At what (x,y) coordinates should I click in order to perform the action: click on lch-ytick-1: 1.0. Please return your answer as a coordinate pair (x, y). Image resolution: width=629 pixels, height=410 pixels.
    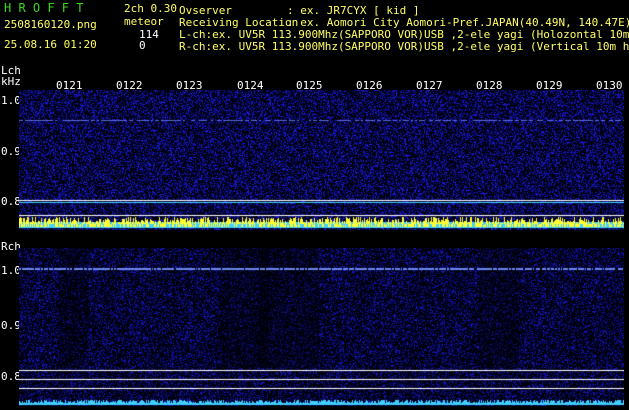
    Looking at the image, I should click on (11, 100).